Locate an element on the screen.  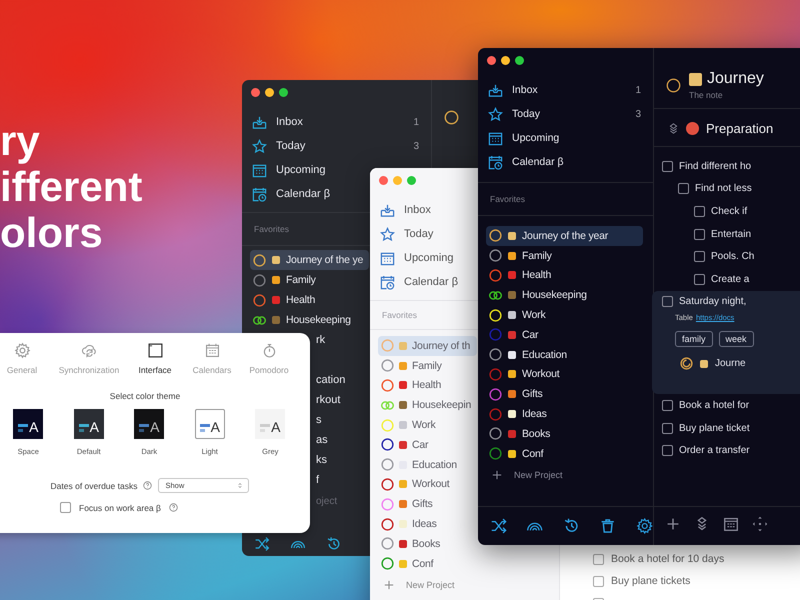
inbox-icon is located at coordinates (387, 210).